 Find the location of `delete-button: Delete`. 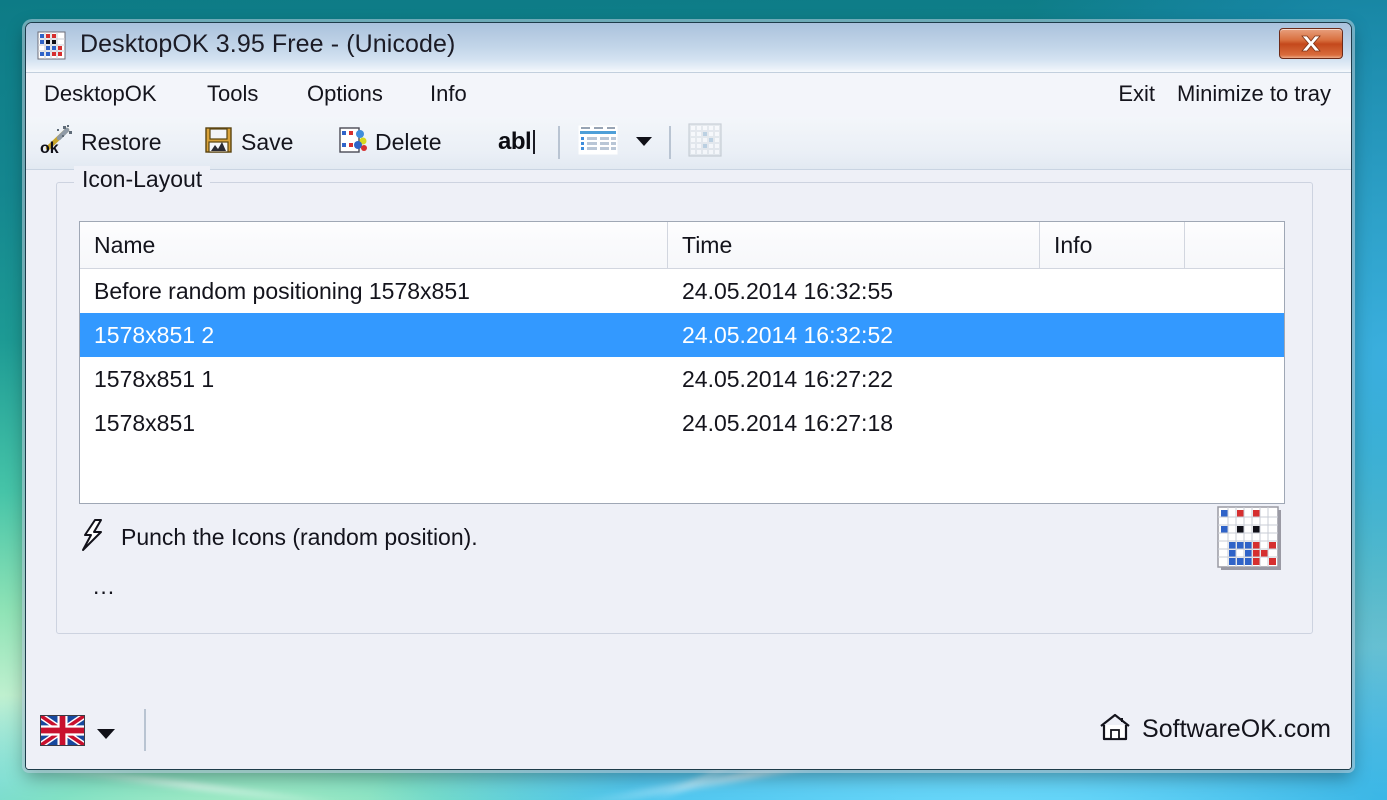

delete-button: Delete is located at coordinates (389, 142).